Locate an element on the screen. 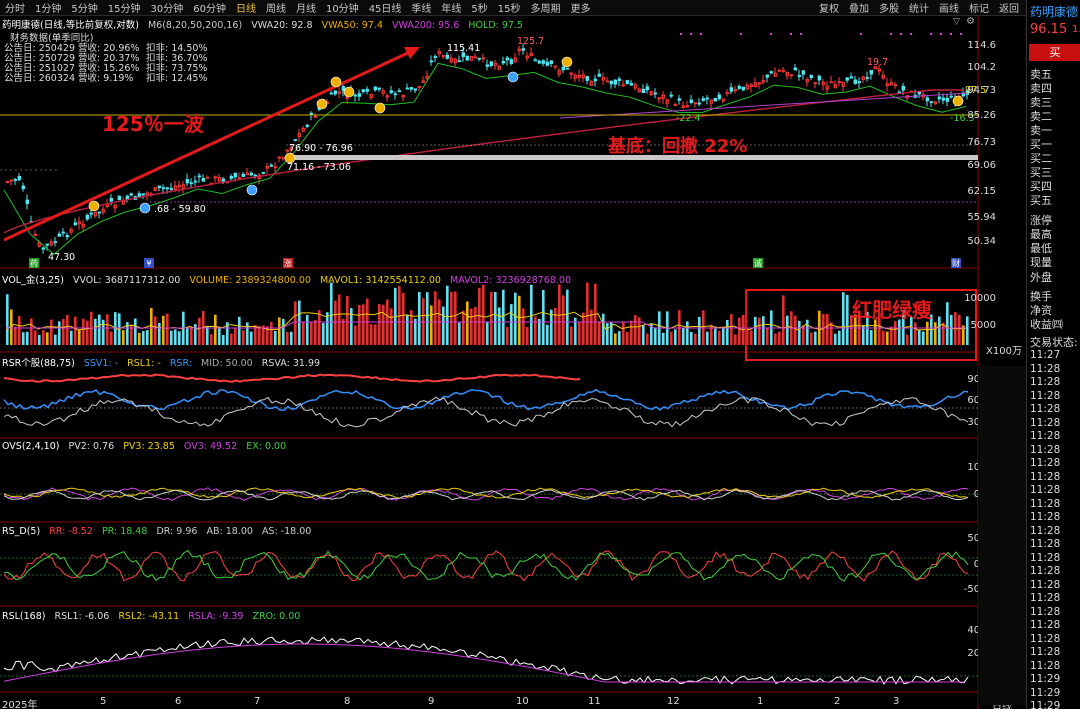  ma-label: M6(8,20,50,200,16) is located at coordinates (195, 25).